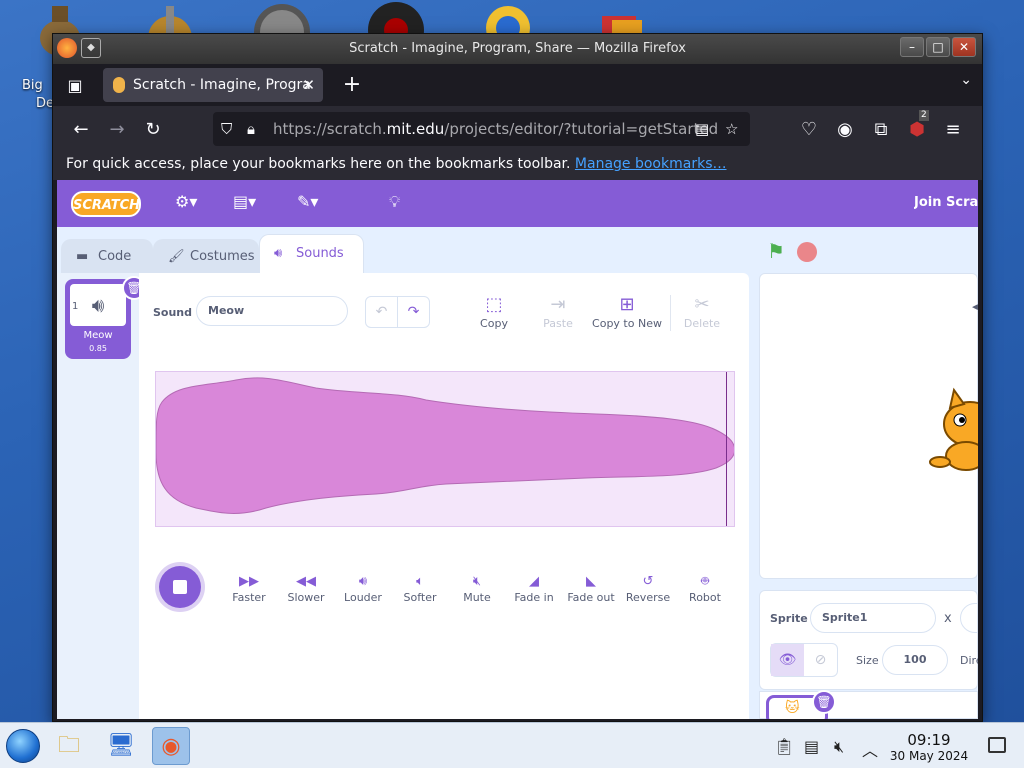 This screenshot has height=768, width=1024. Describe the element at coordinates (964, 47) in the screenshot. I see `close-window-button: ✕` at that location.